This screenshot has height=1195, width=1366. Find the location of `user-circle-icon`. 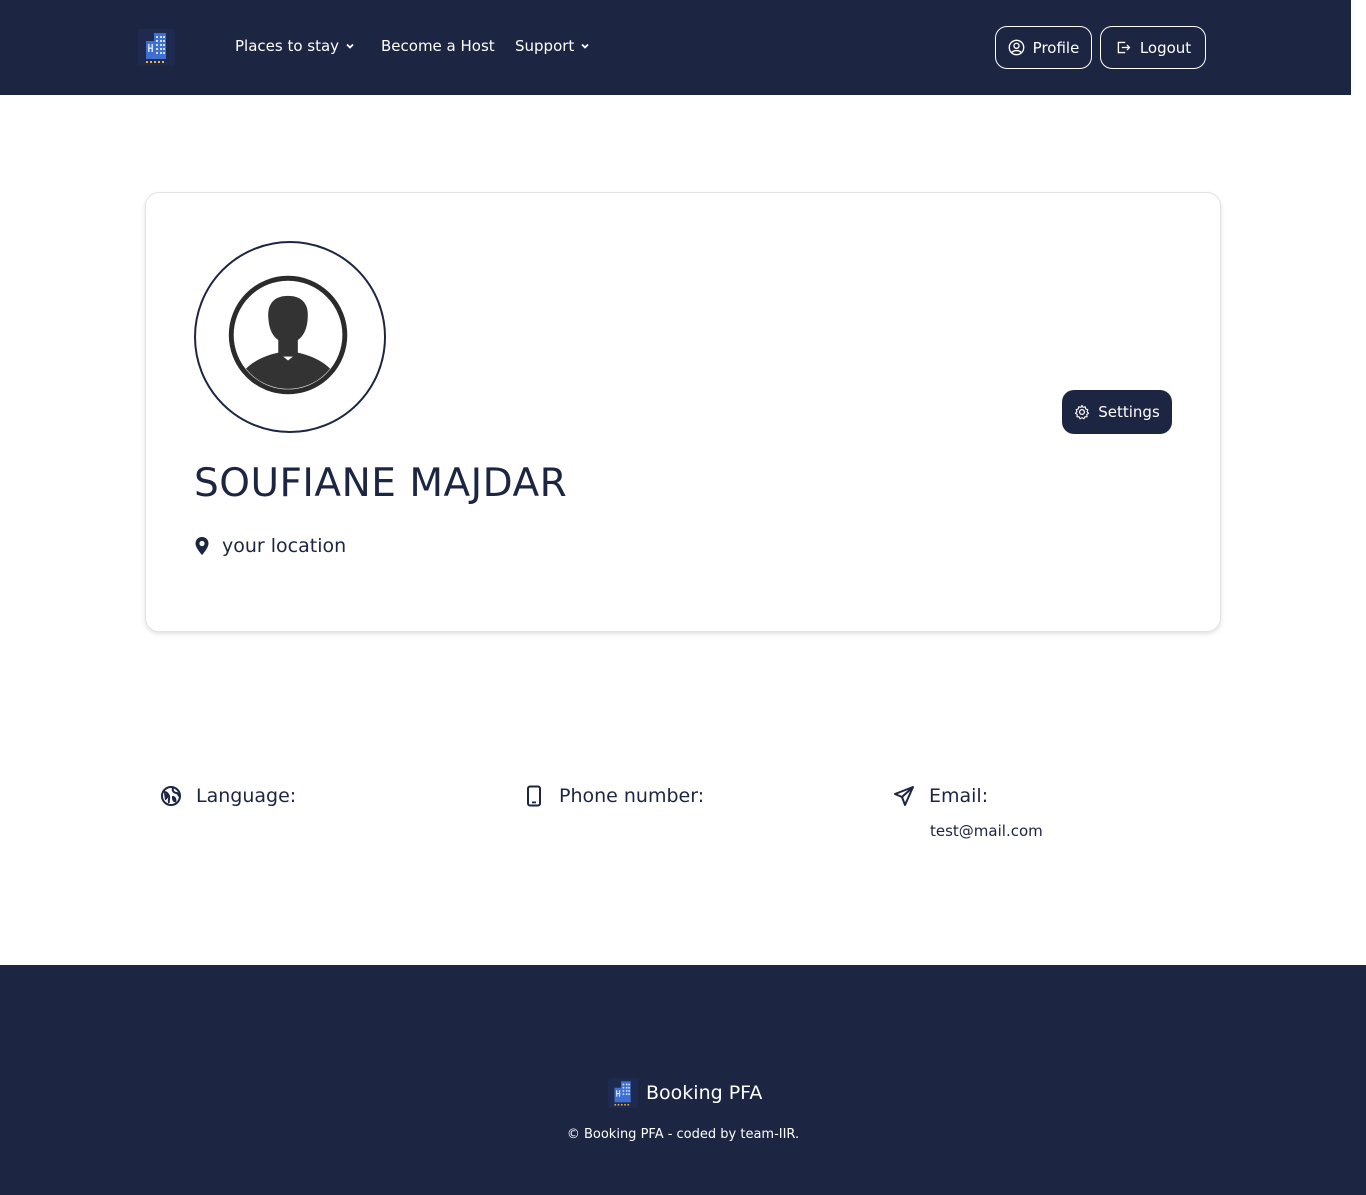

user-circle-icon is located at coordinates (1016, 47).